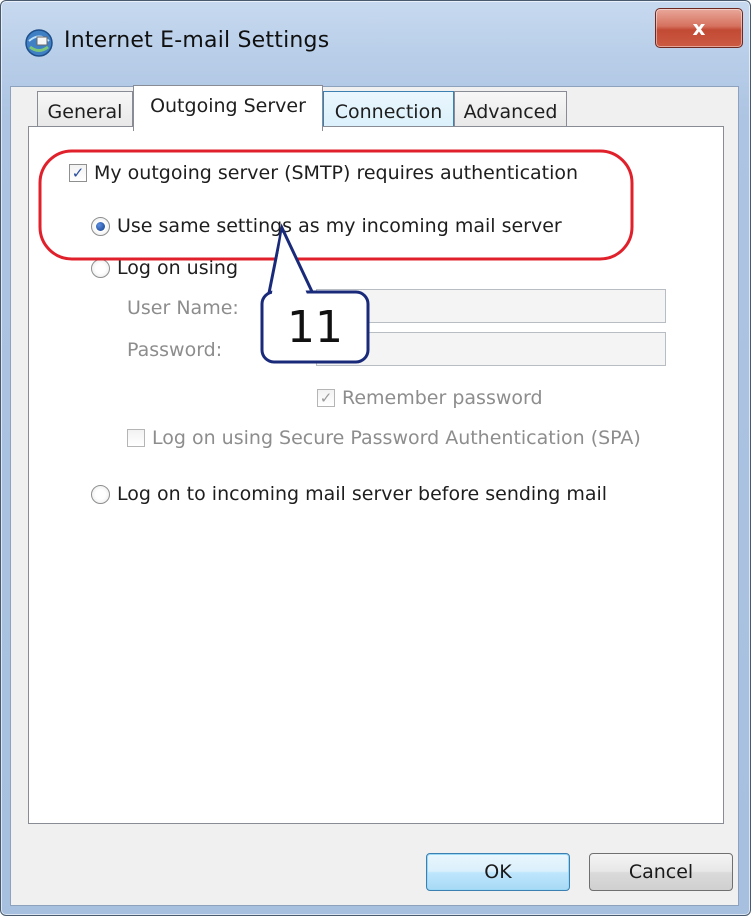 This screenshot has height=918, width=753. What do you see at coordinates (326, 398) in the screenshot?
I see `remember-password-checkbox: ✓` at bounding box center [326, 398].